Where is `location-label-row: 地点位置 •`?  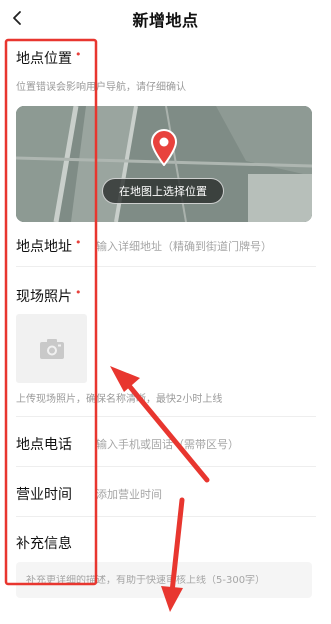 location-label-row: 地点位置 • is located at coordinates (49, 58).